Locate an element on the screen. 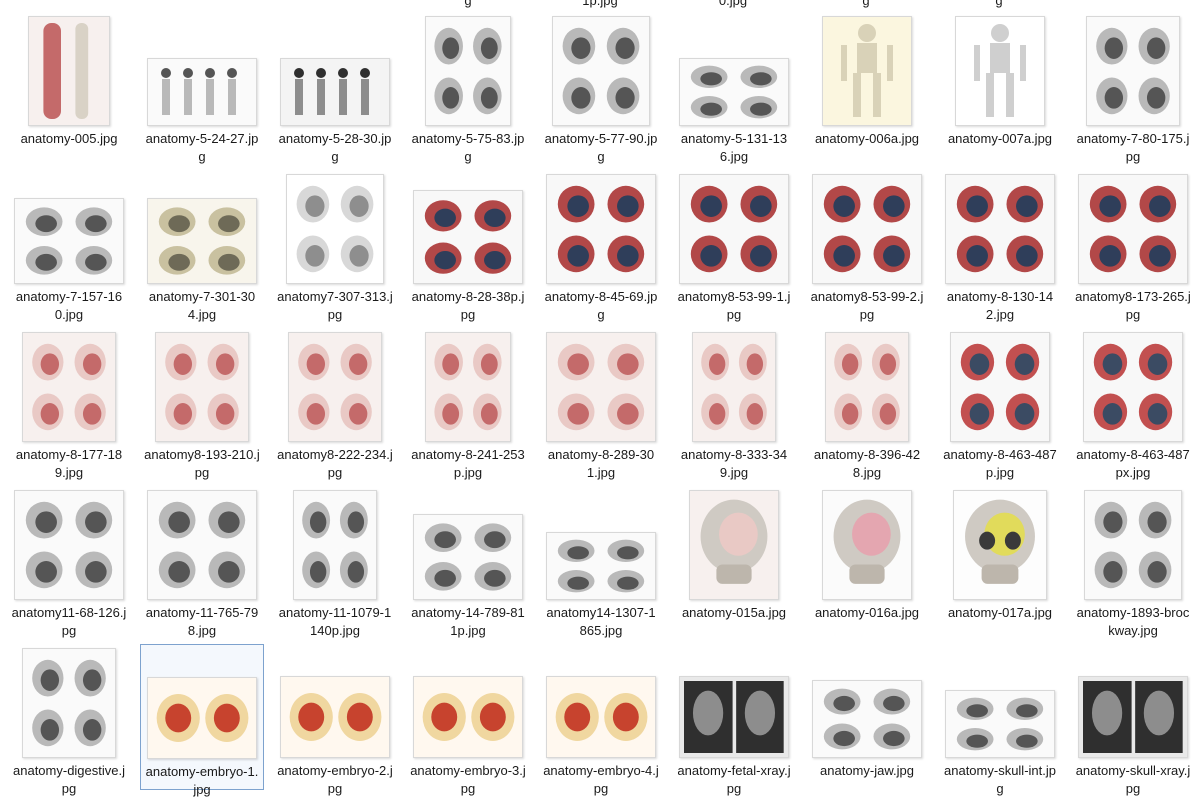  file-item: anatomy-7-80-175.jpg is located at coordinates (1133, 88).